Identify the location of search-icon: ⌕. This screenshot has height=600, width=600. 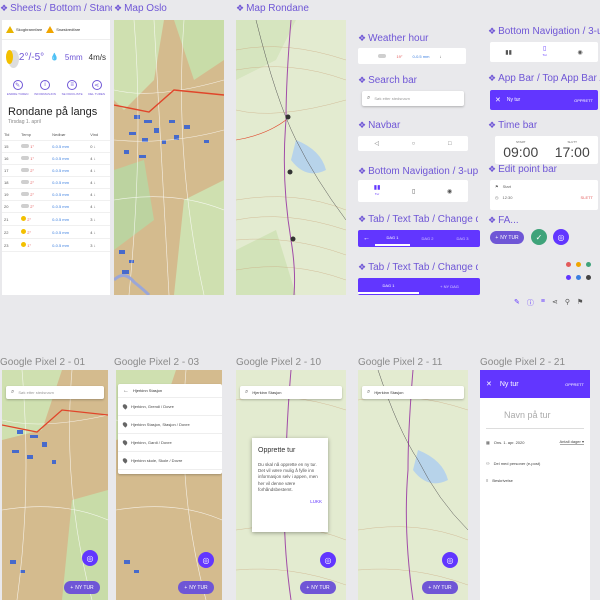
(13, 392).